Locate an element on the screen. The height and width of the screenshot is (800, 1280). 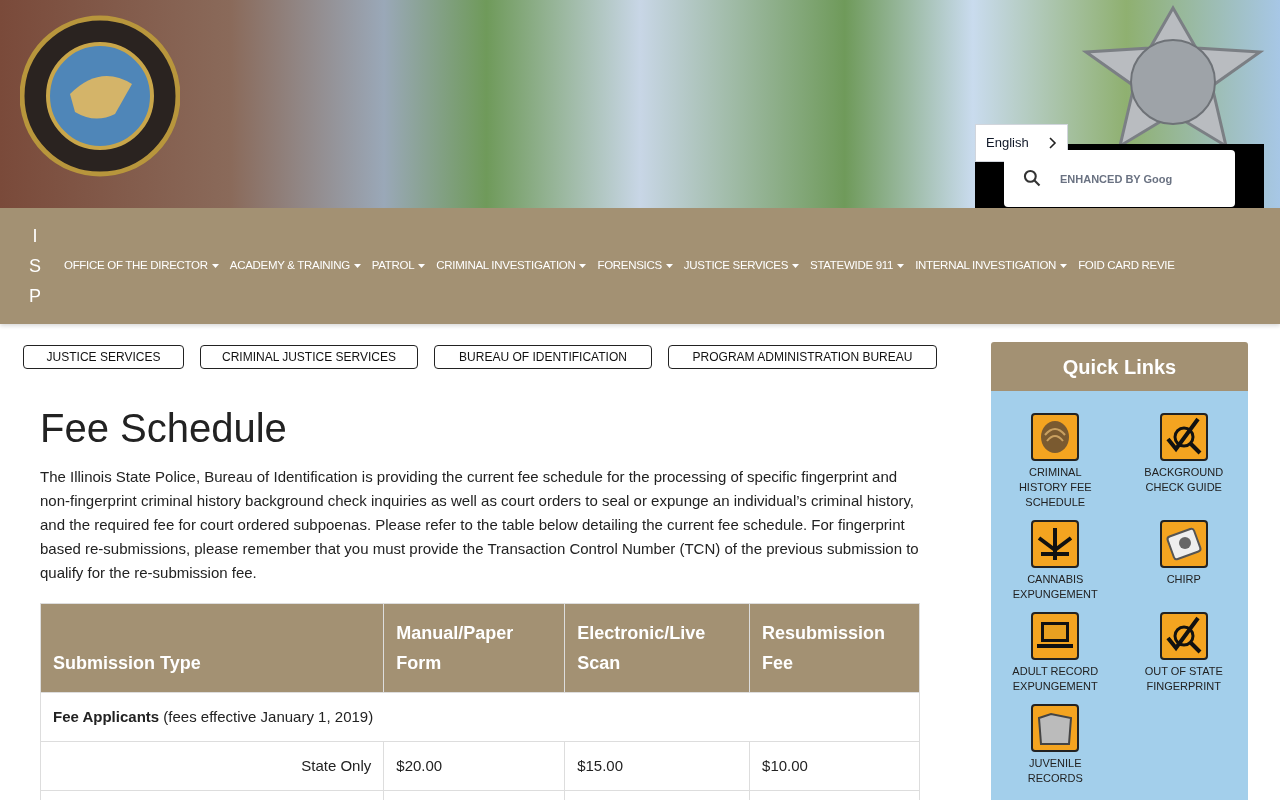
card-icon is located at coordinates (1183, 544).